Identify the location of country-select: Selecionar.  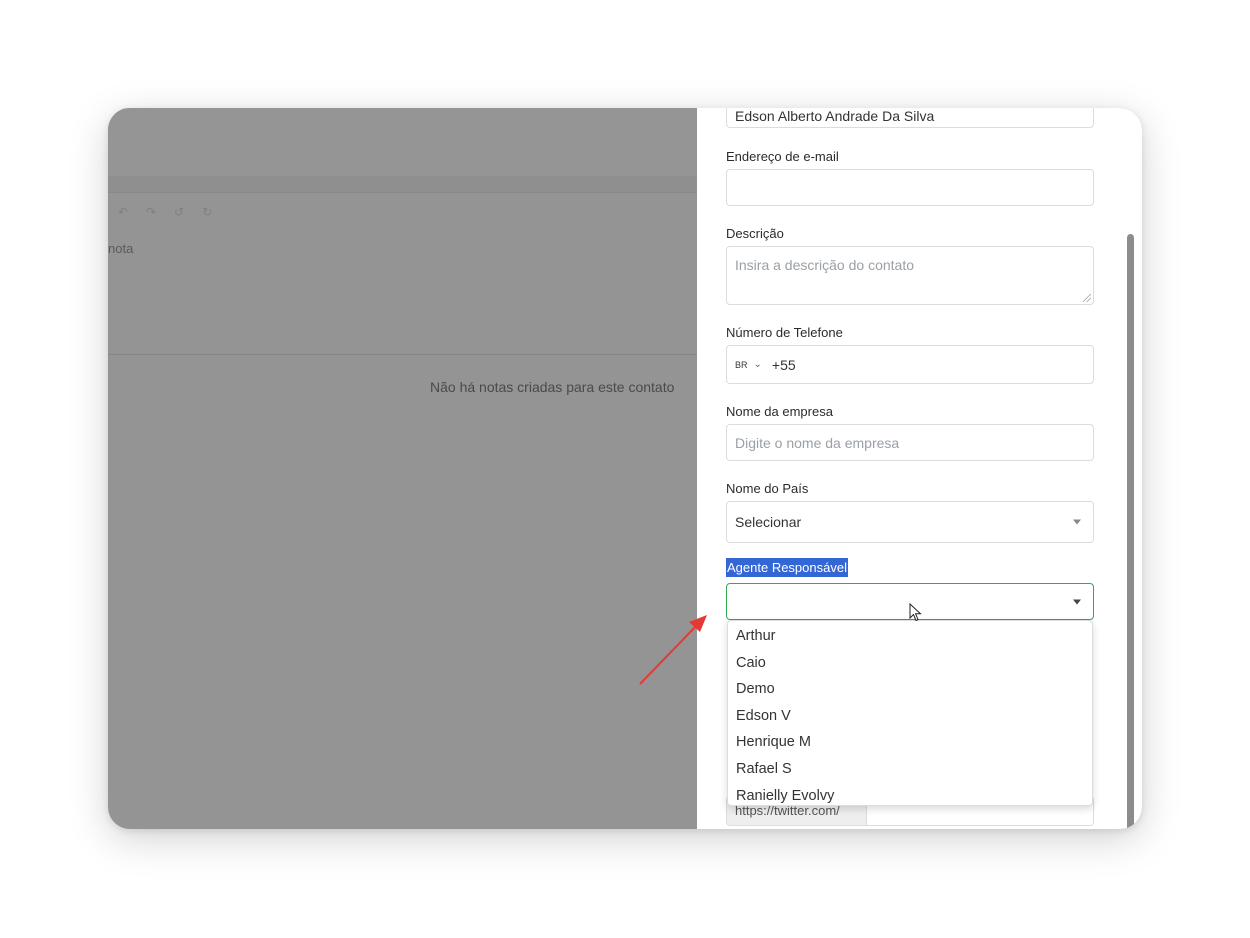
(910, 522).